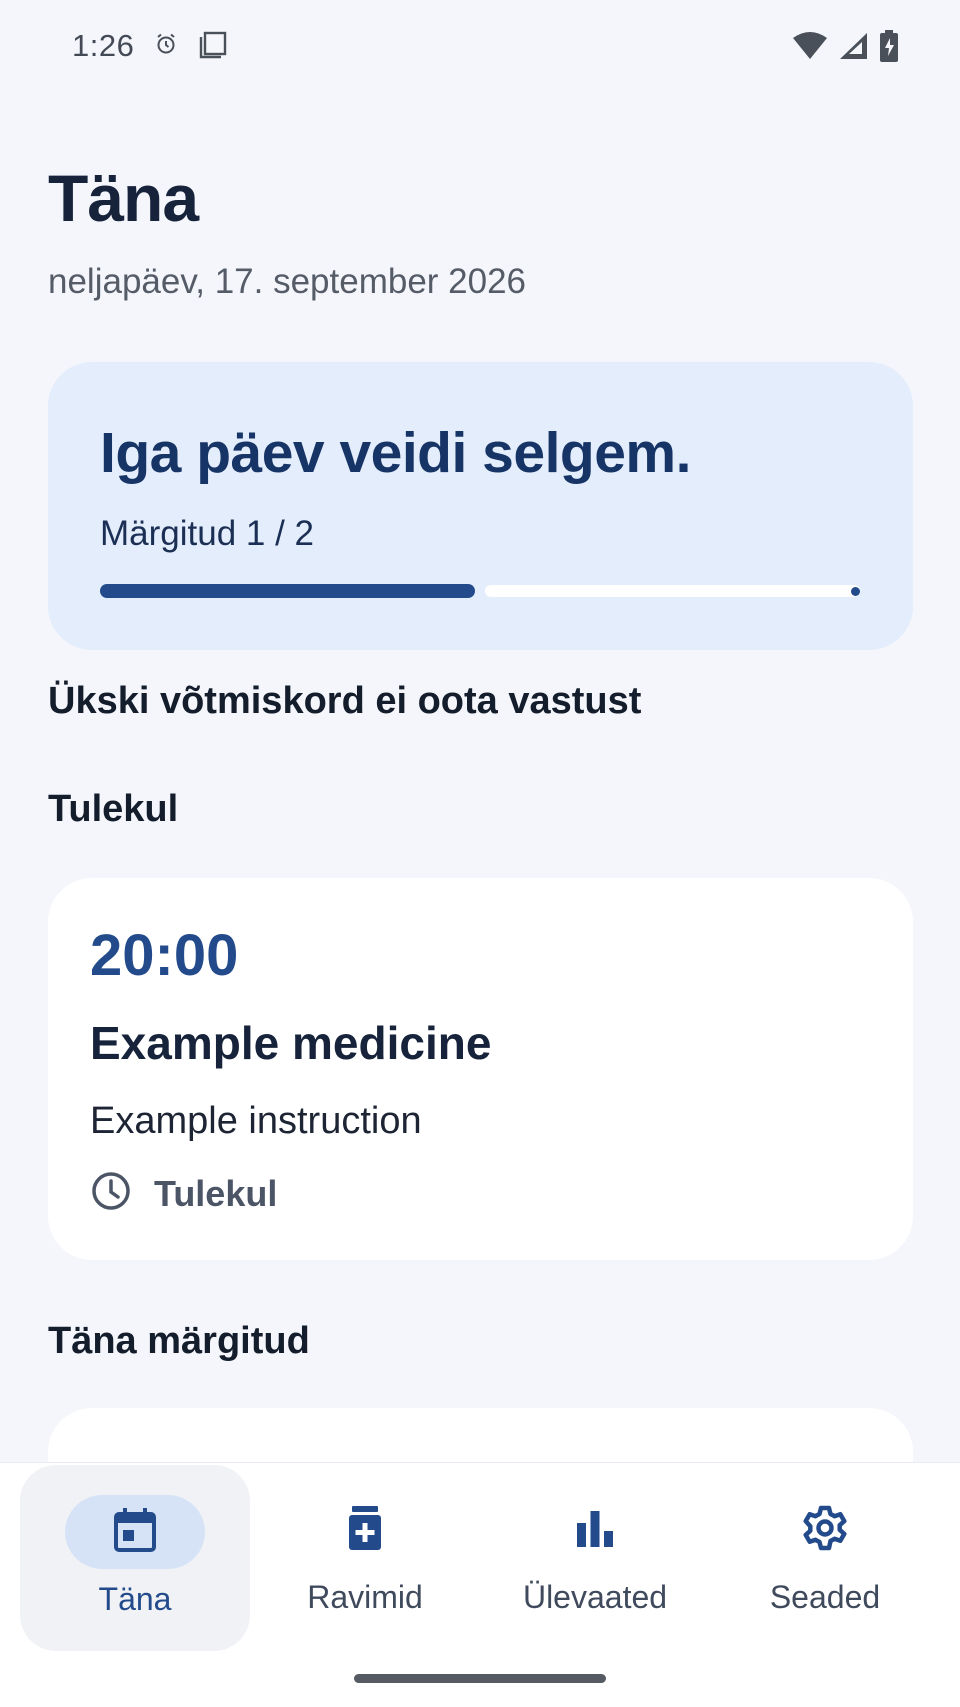  Describe the element at coordinates (345, 701) in the screenshot. I see `pending-heading: Ükski võtmiskord ei oota vastust` at that location.